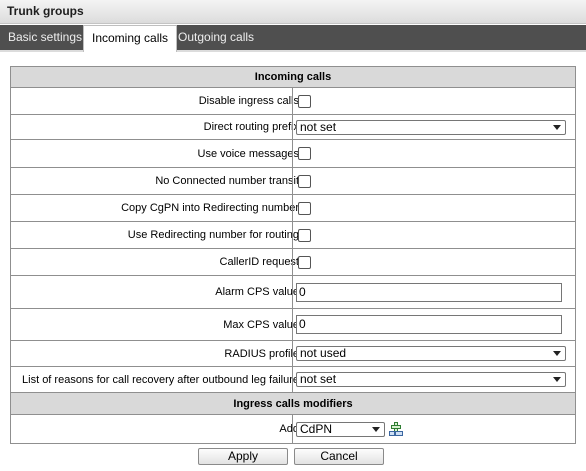 The width and height of the screenshot is (586, 471). I want to click on tab-incoming-calls: Incoming calls, so click(130, 38).